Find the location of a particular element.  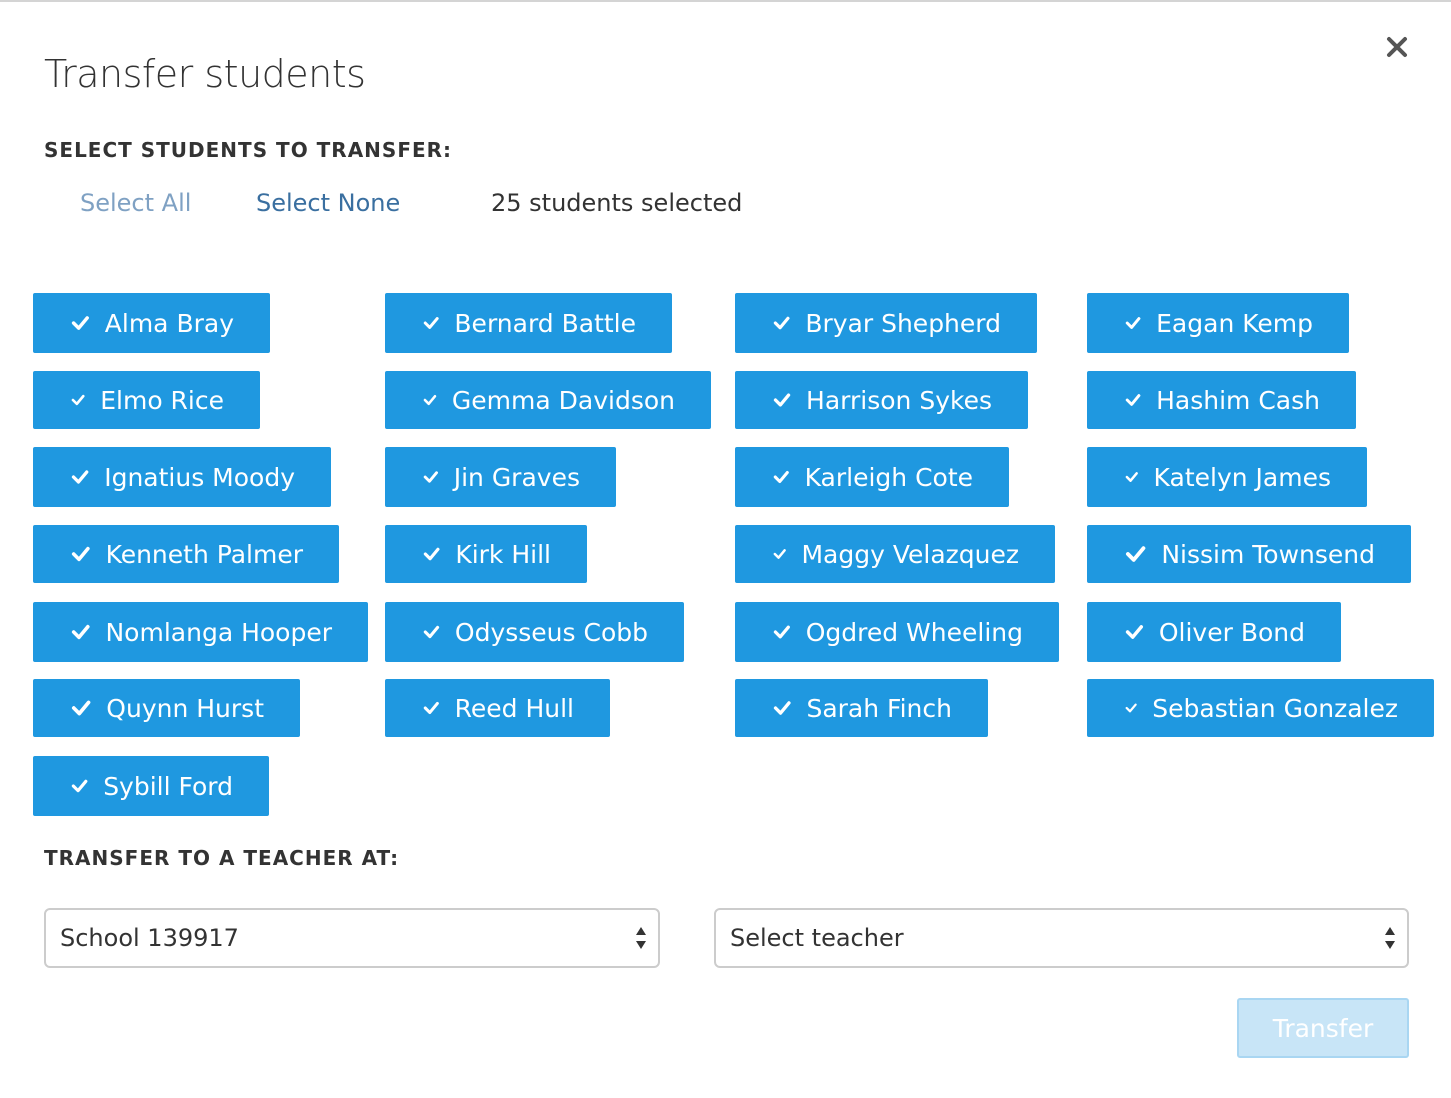

student-name: Elmo Rice is located at coordinates (162, 400).